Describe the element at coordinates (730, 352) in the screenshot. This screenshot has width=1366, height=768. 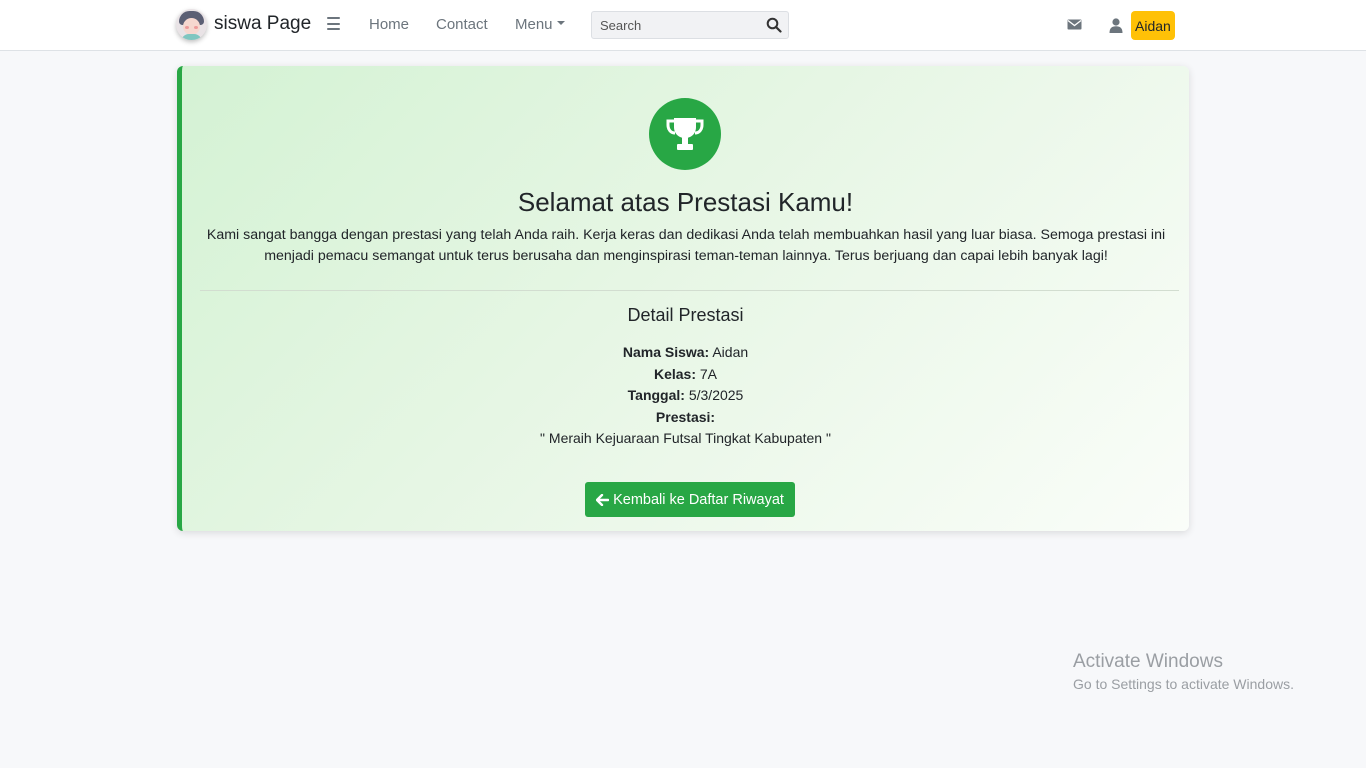
I see `detail-value: Aidan` at that location.